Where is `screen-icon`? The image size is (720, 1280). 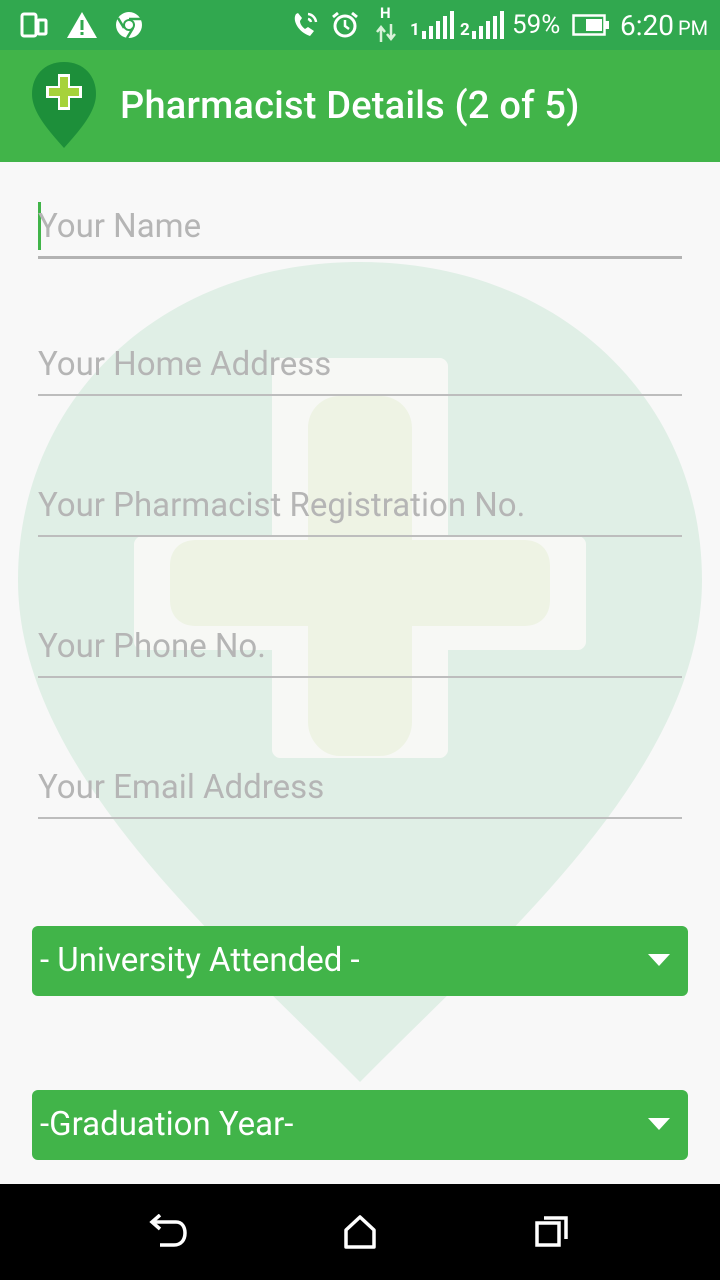 screen-icon is located at coordinates (34, 25).